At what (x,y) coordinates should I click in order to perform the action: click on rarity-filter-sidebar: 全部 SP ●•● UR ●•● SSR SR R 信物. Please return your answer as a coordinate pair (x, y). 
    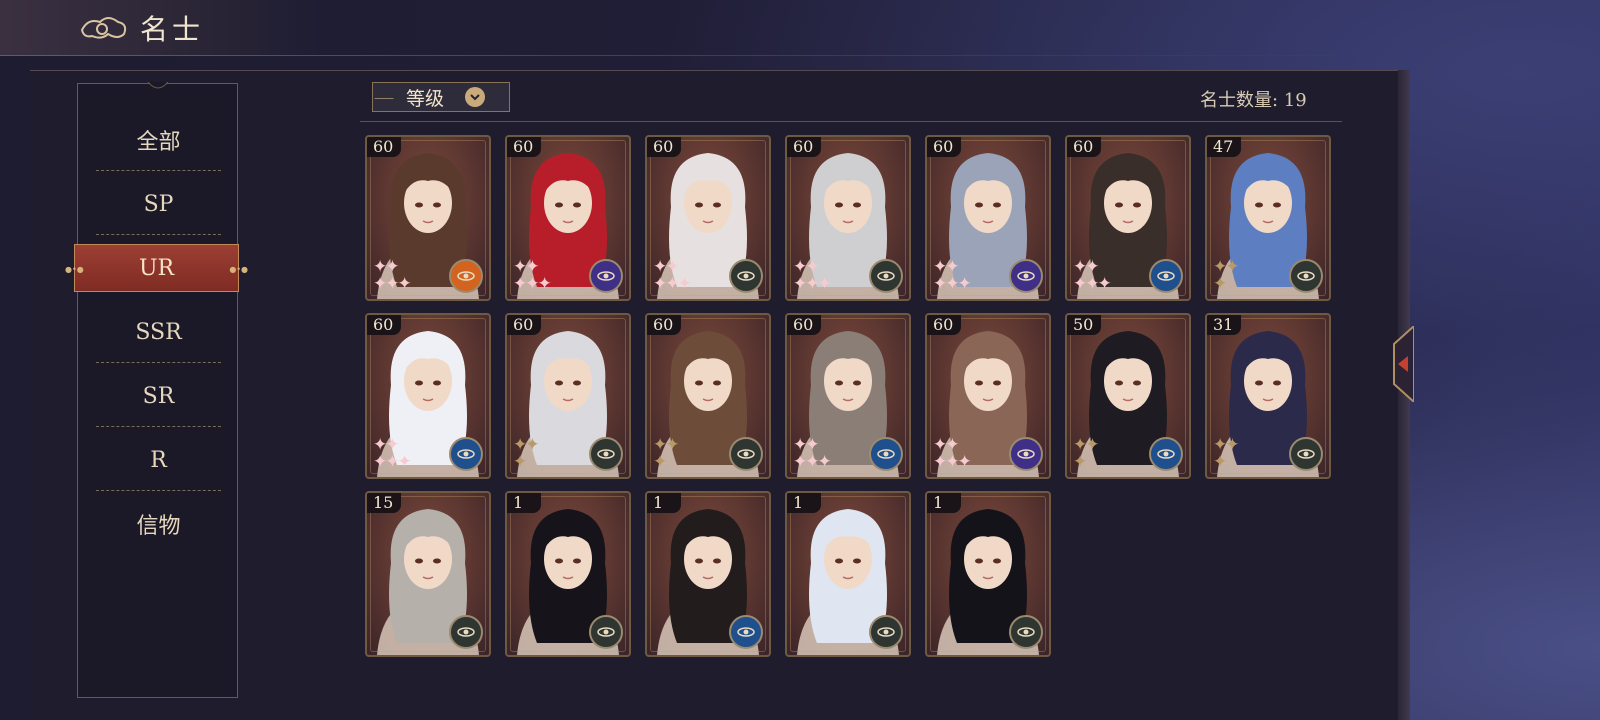
    Looking at the image, I should click on (156, 390).